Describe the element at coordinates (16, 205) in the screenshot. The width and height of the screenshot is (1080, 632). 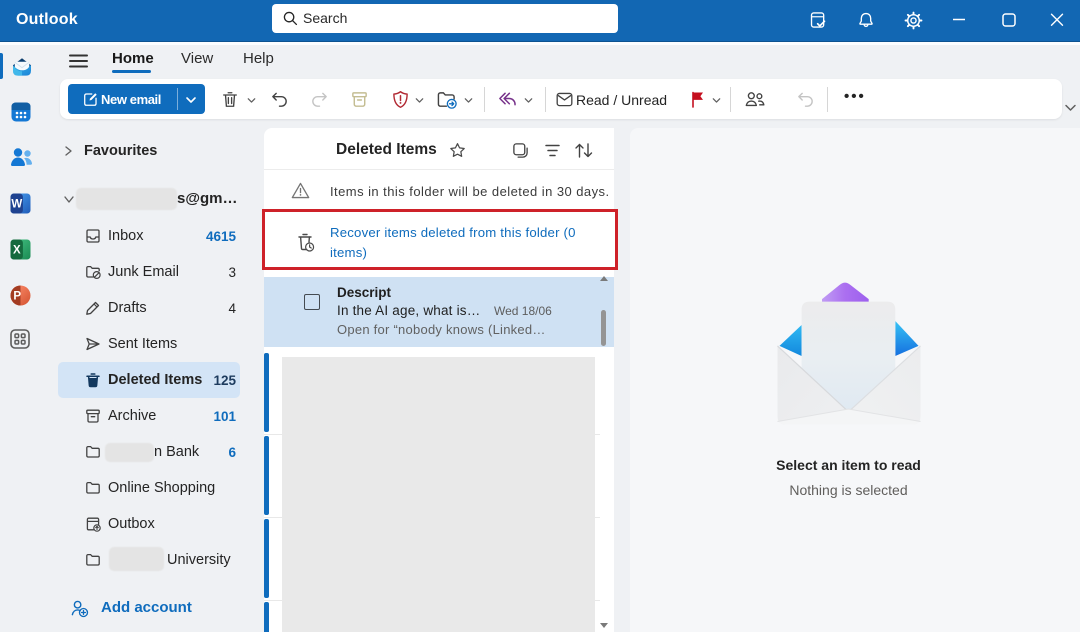
I see `svg-text: W` at that location.